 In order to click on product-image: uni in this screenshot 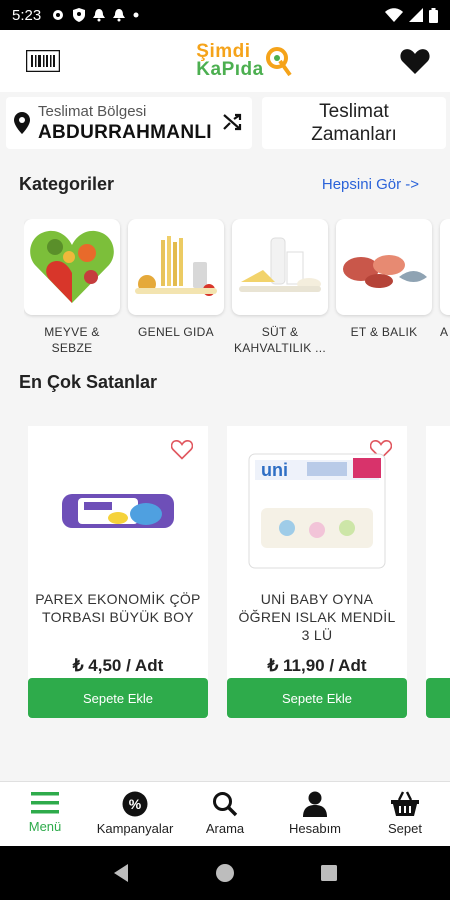, I will do `click(317, 511)`.